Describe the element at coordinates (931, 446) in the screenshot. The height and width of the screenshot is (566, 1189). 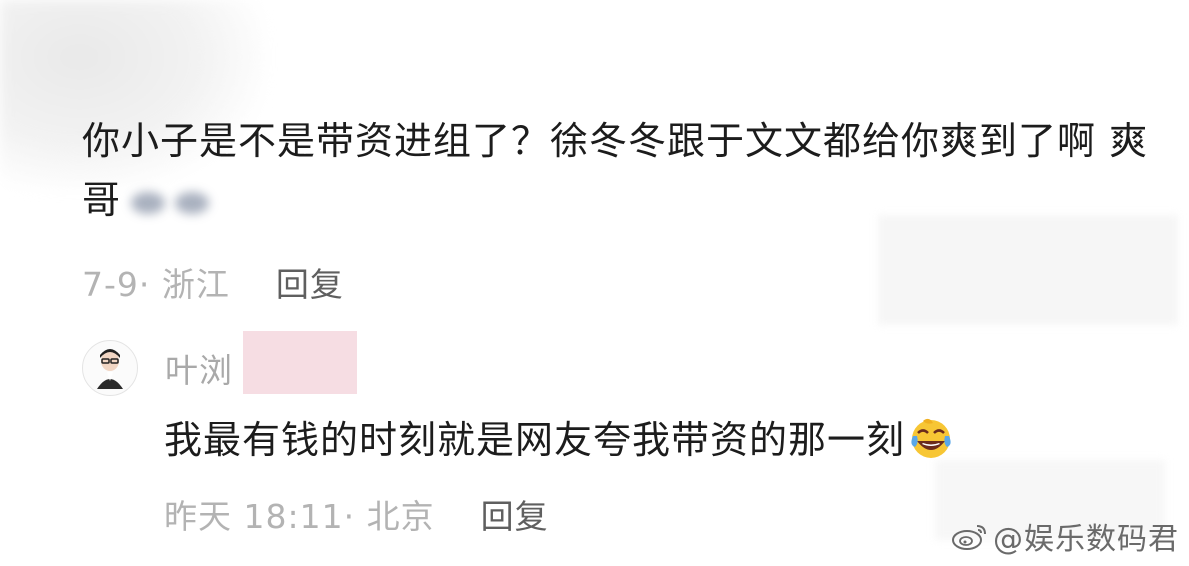
I see `laughing-crying-emoji-icon` at that location.